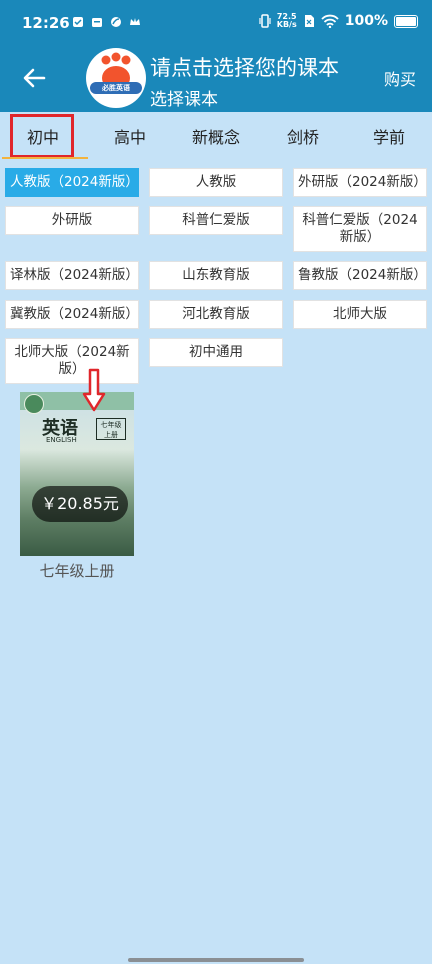 Image resolution: width=432 pixels, height=964 pixels. Describe the element at coordinates (216, 26) in the screenshot. I see `status-bar: 12:26 72.5 KB/s 100%` at that location.